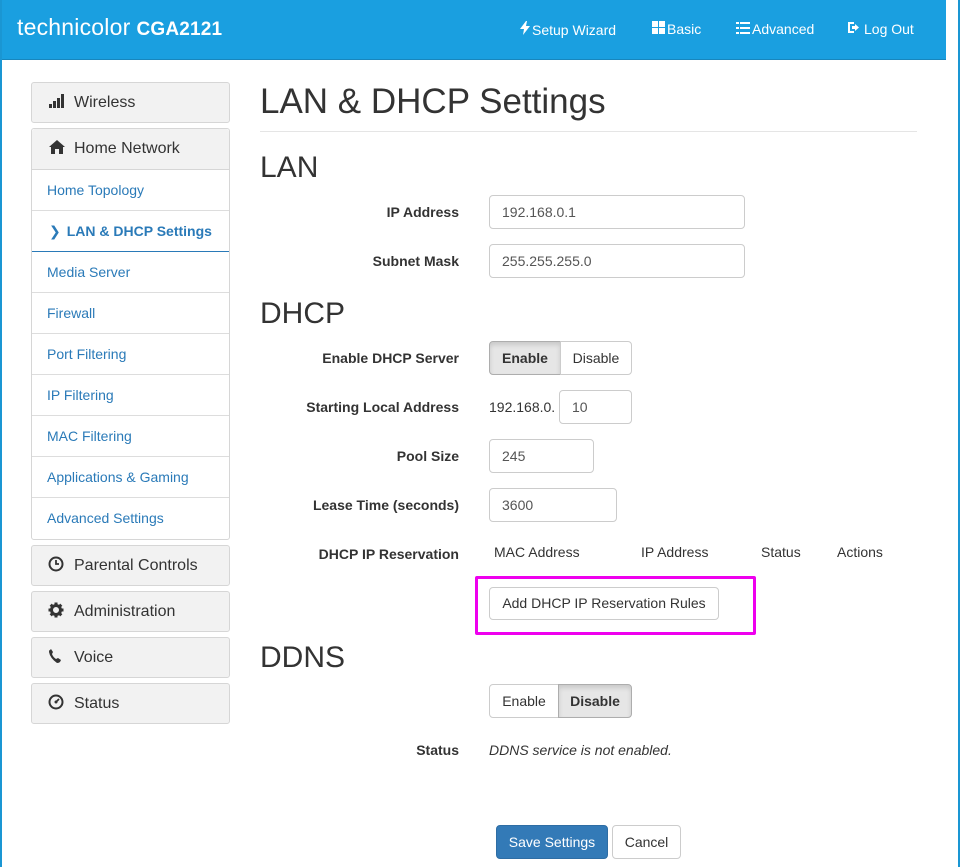 This screenshot has width=960, height=867. Describe the element at coordinates (139, 231) in the screenshot. I see `sidebar-item-lan-dhcp-label: LAN & DHCP Settings` at that location.